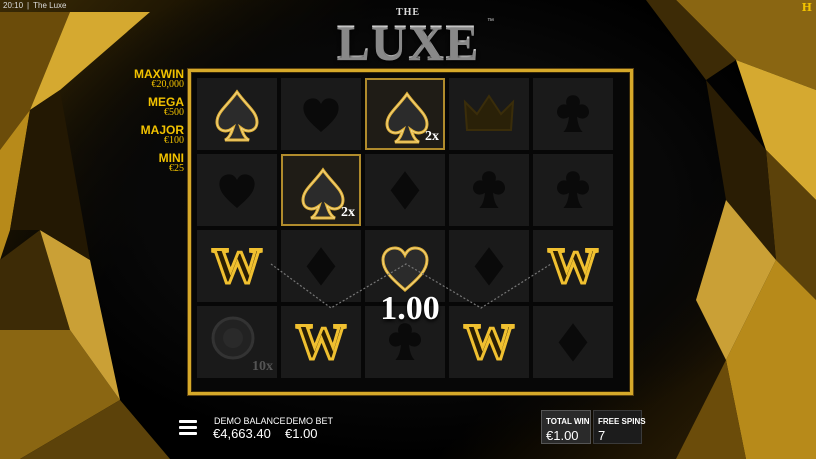 This screenshot has width=816, height=459. Describe the element at coordinates (301, 433) in the screenshot. I see `bet-value: €1.00` at that location.